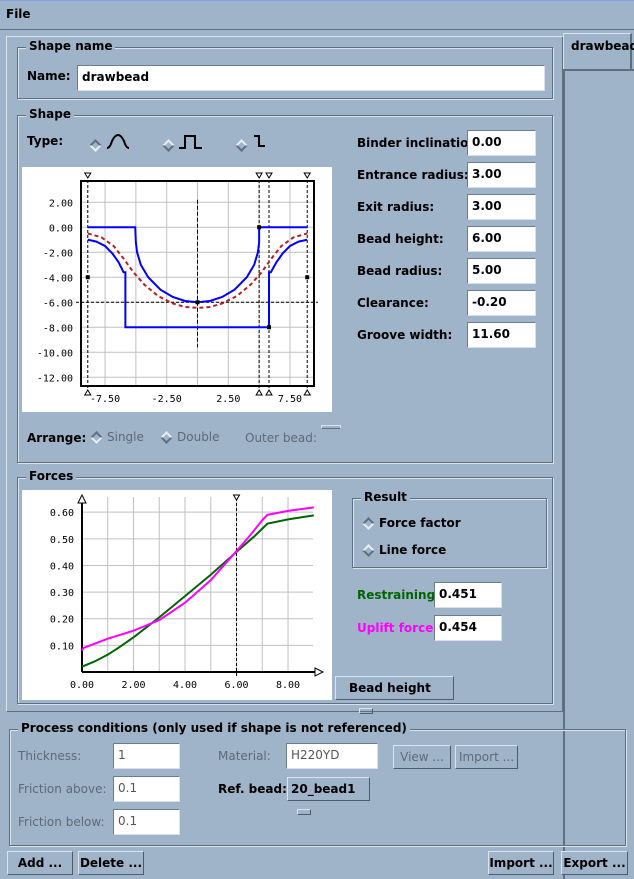  I want to click on param-input: 11.60, so click(501, 335).